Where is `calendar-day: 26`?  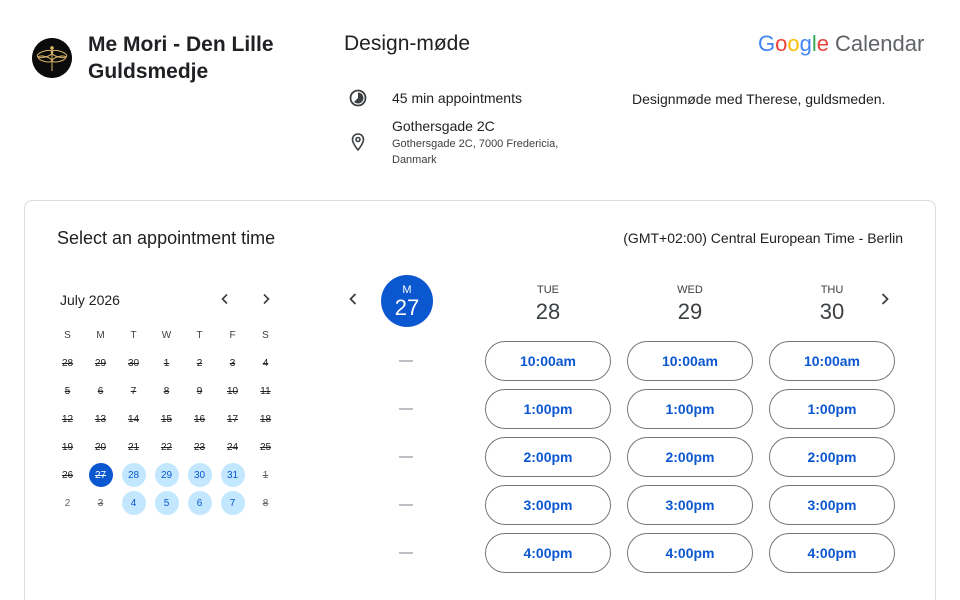 calendar-day: 26 is located at coordinates (67, 475).